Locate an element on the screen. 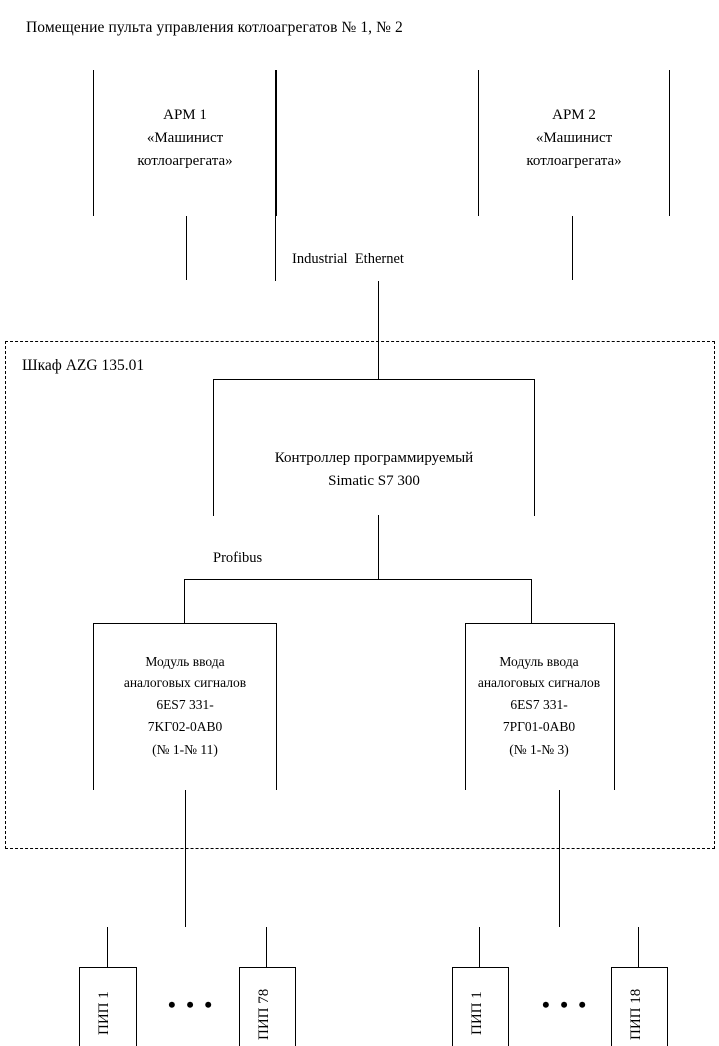 The image size is (719, 1046). ethernet-bus-label: Industrial Ethernet is located at coordinates (348, 259).